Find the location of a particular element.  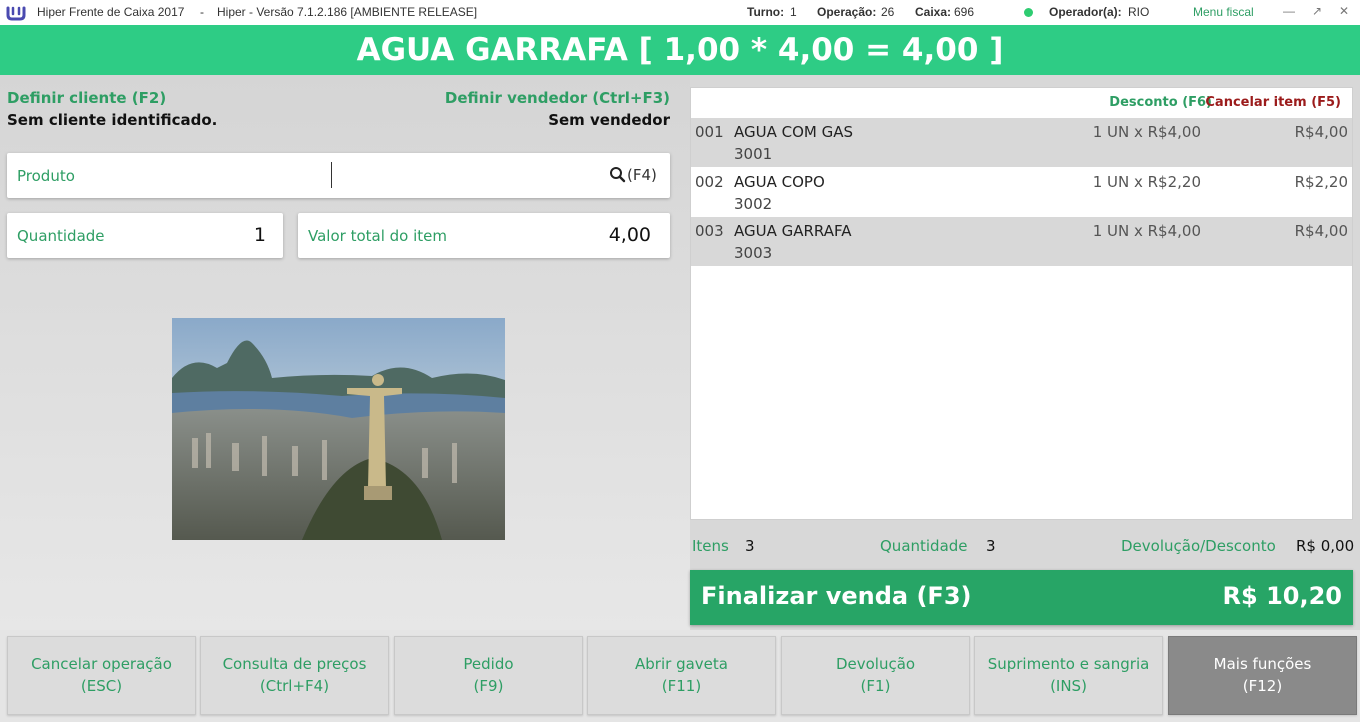

caixa-label: Caixa: is located at coordinates (933, 12).